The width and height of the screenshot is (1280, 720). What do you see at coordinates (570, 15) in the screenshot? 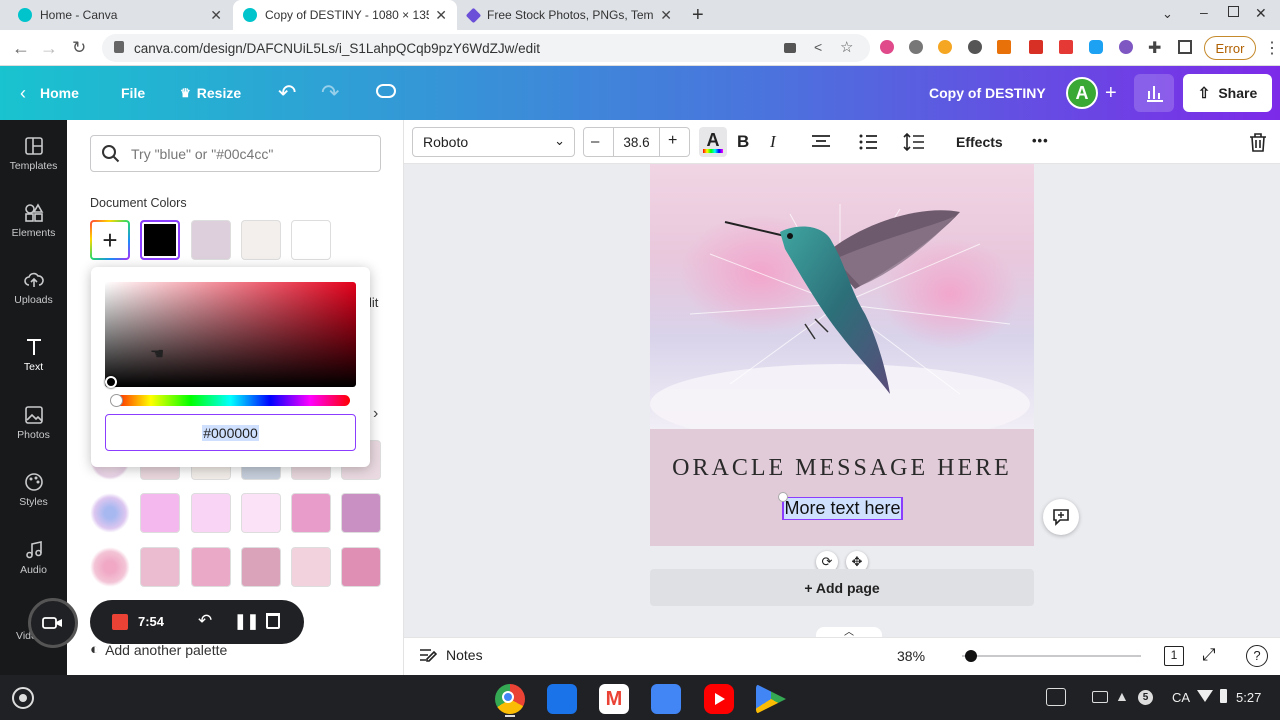
I see `browser-tab: Free Stock Photos, PNGs, Templ ✕` at bounding box center [570, 15].